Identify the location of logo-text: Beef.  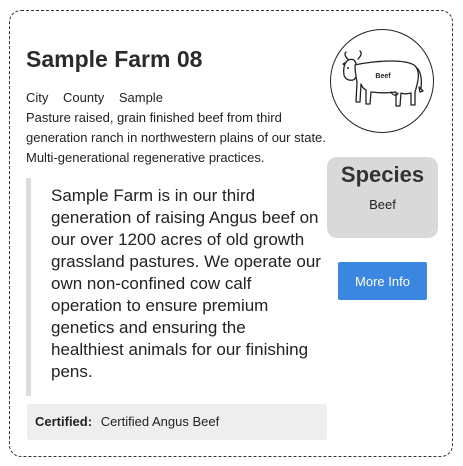
(383, 76).